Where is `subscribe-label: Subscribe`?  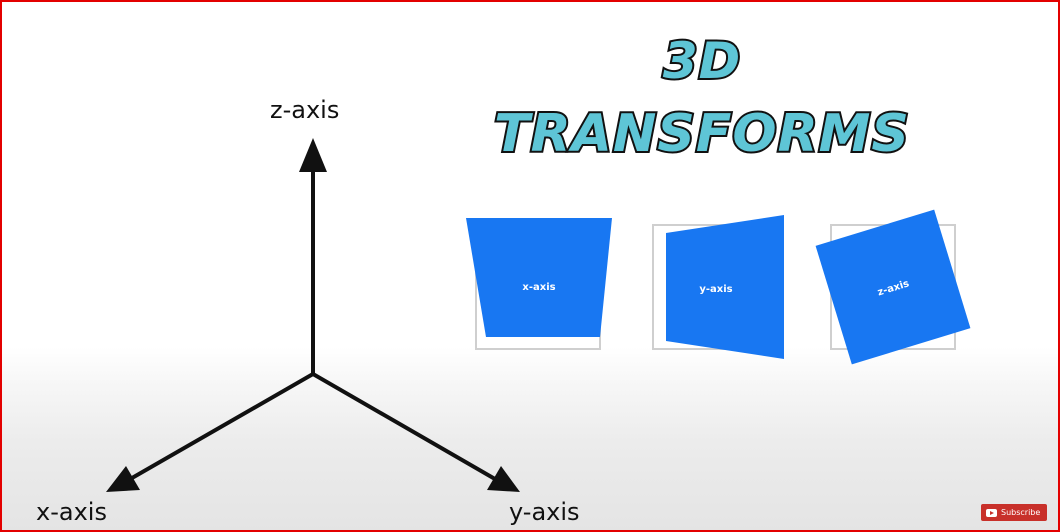
subscribe-label: Subscribe is located at coordinates (1021, 512).